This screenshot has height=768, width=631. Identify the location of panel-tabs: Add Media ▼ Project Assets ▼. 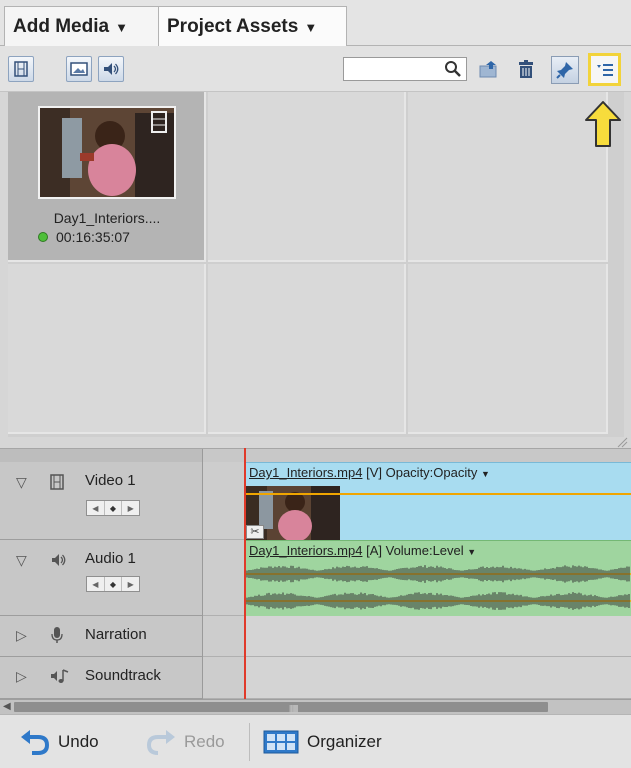
(315, 23).